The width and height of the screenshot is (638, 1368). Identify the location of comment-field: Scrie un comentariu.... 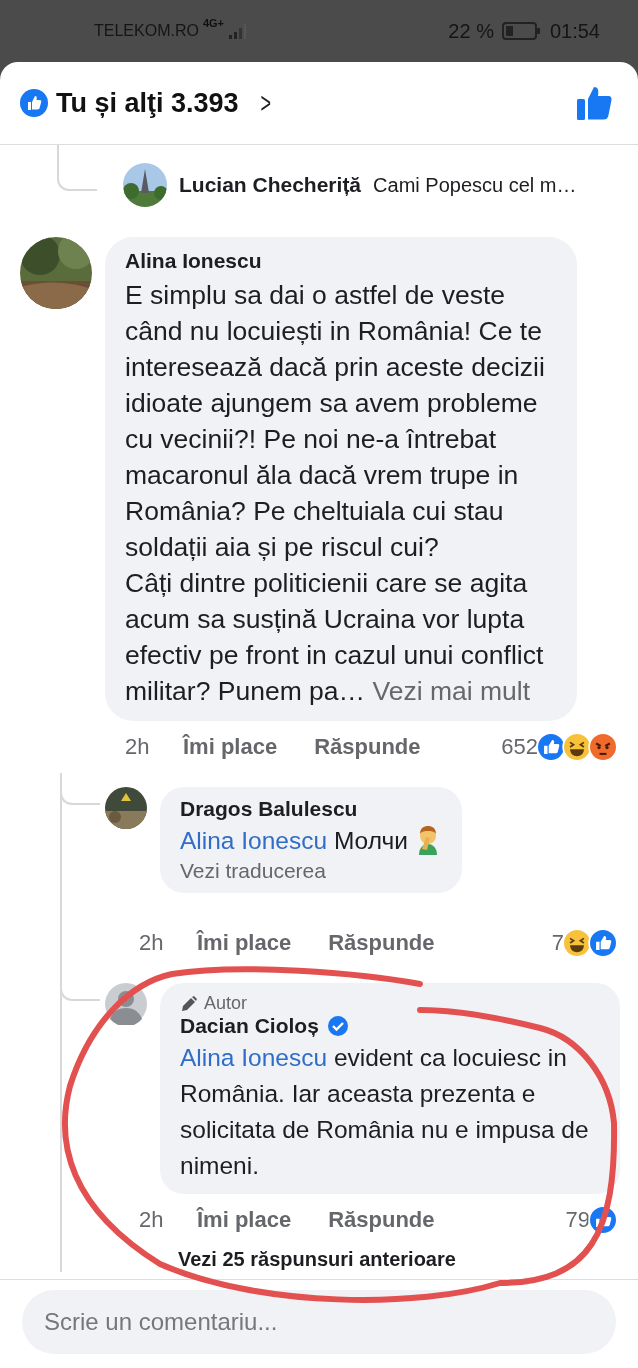
(319, 1322).